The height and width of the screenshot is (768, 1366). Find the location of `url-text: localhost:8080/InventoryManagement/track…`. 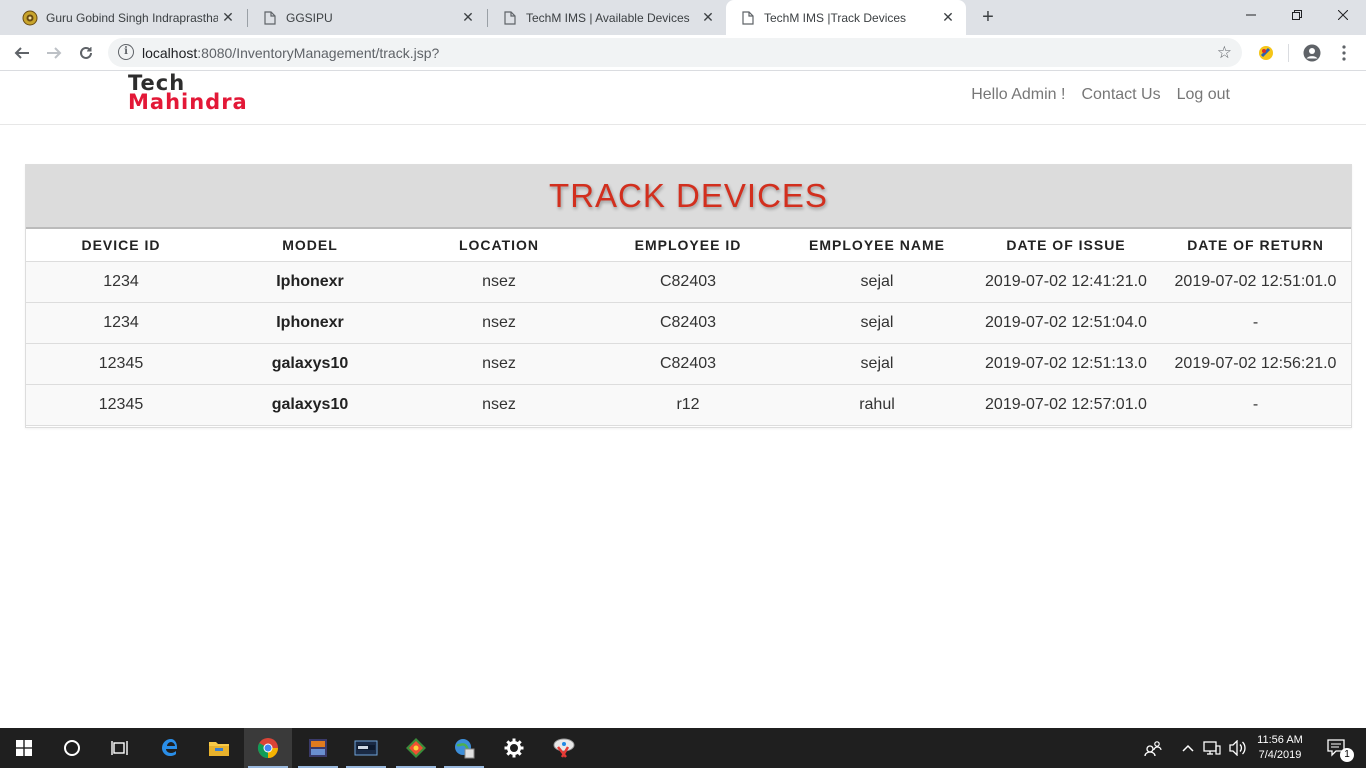

url-text: localhost:8080/InventoryManagement/track… is located at coordinates (290, 53).